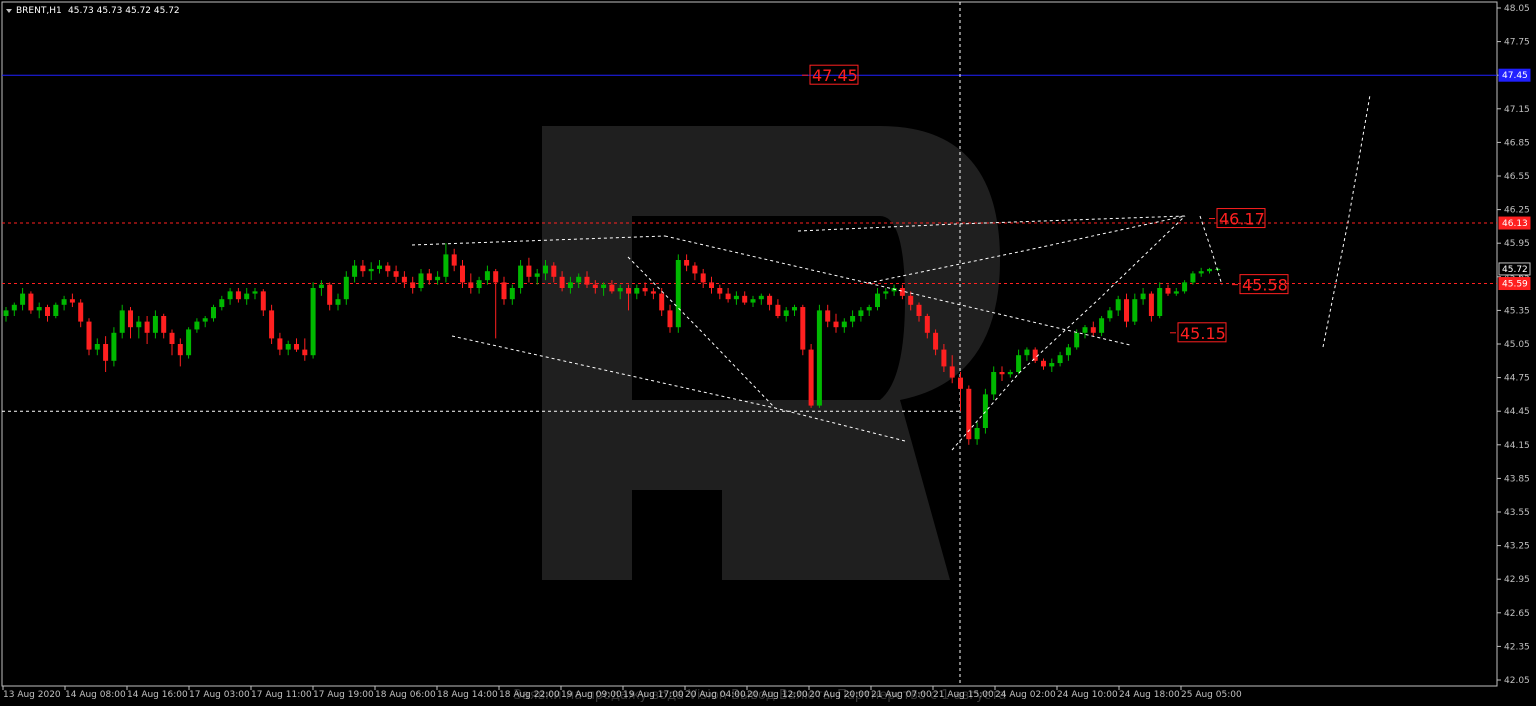 This screenshot has height=706, width=1536. What do you see at coordinates (95, 695) in the screenshot?
I see `x-tick-label: 14 Aug 08:00` at bounding box center [95, 695].